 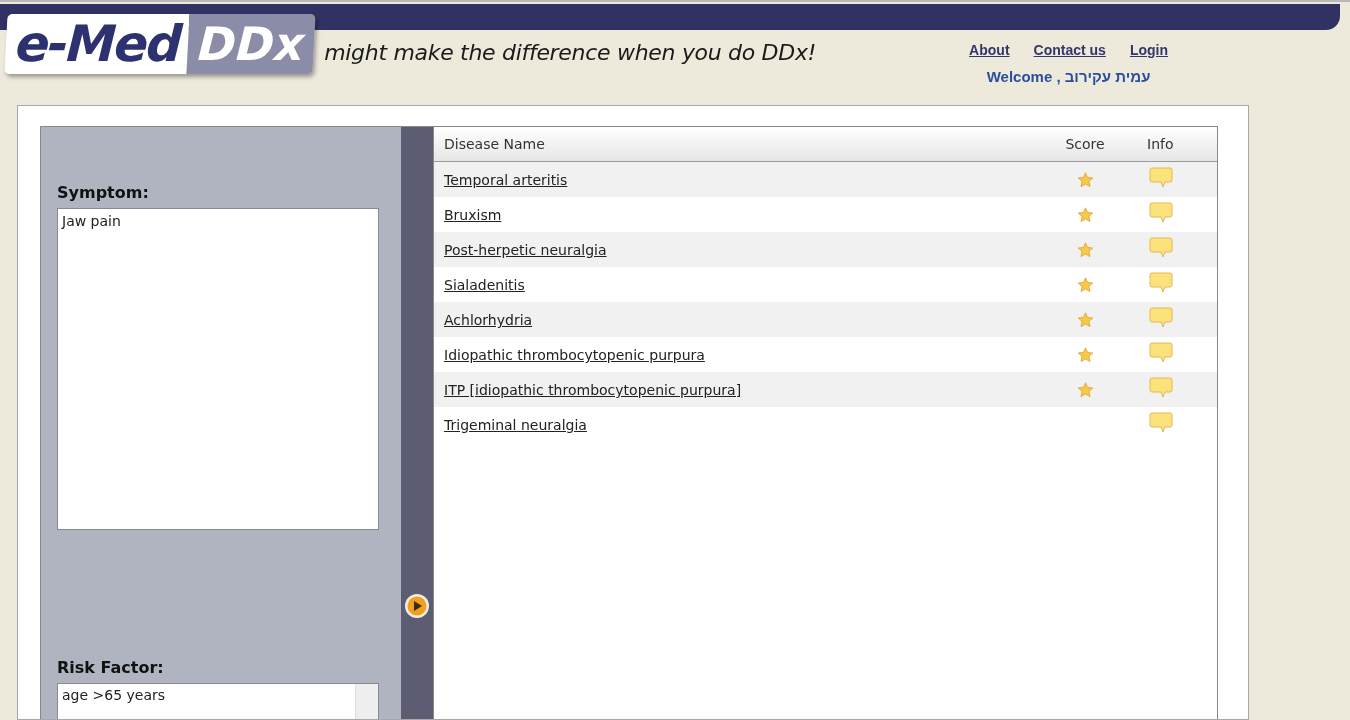 I want to click on column-header: Info, so click(x=1160, y=144).